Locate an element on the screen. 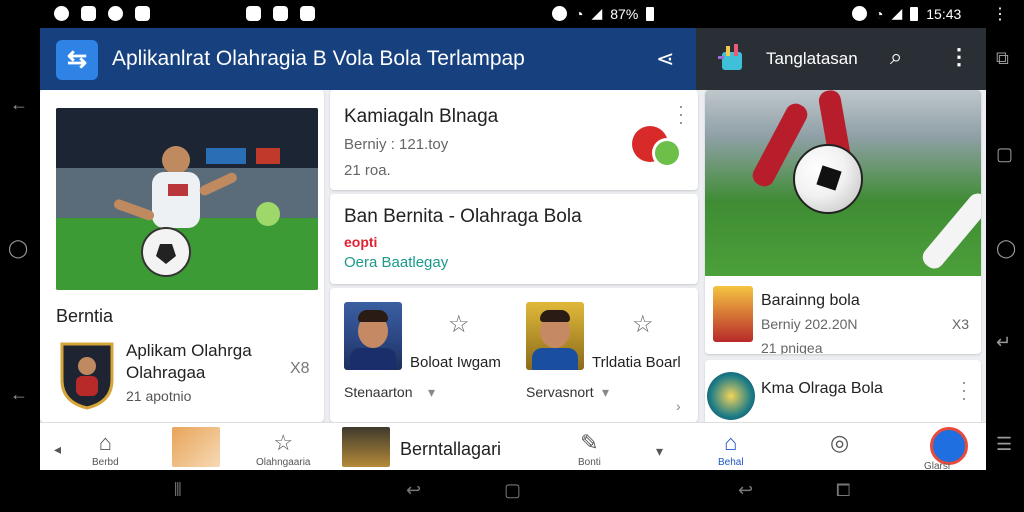 Image resolution: width=1024 pixels, height=512 pixels. status-more-icon: ⋮ is located at coordinates (1000, 14).